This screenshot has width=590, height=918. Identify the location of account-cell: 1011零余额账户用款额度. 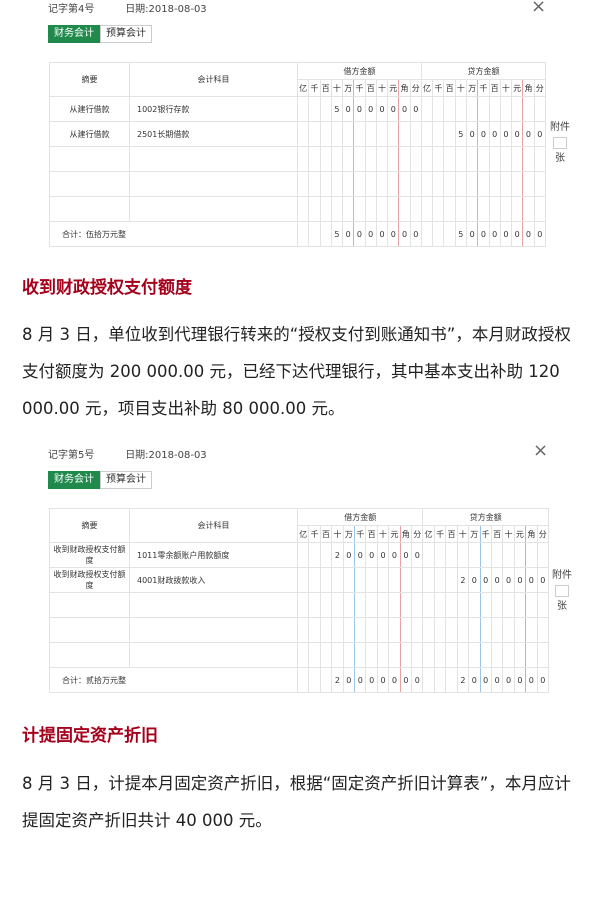
(213, 555).